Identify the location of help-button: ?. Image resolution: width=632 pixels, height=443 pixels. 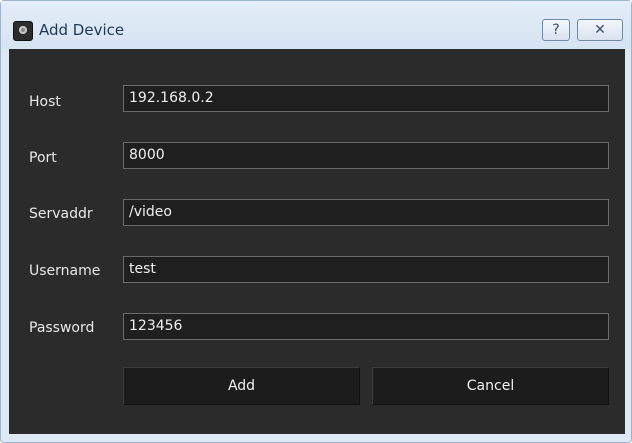
(556, 30).